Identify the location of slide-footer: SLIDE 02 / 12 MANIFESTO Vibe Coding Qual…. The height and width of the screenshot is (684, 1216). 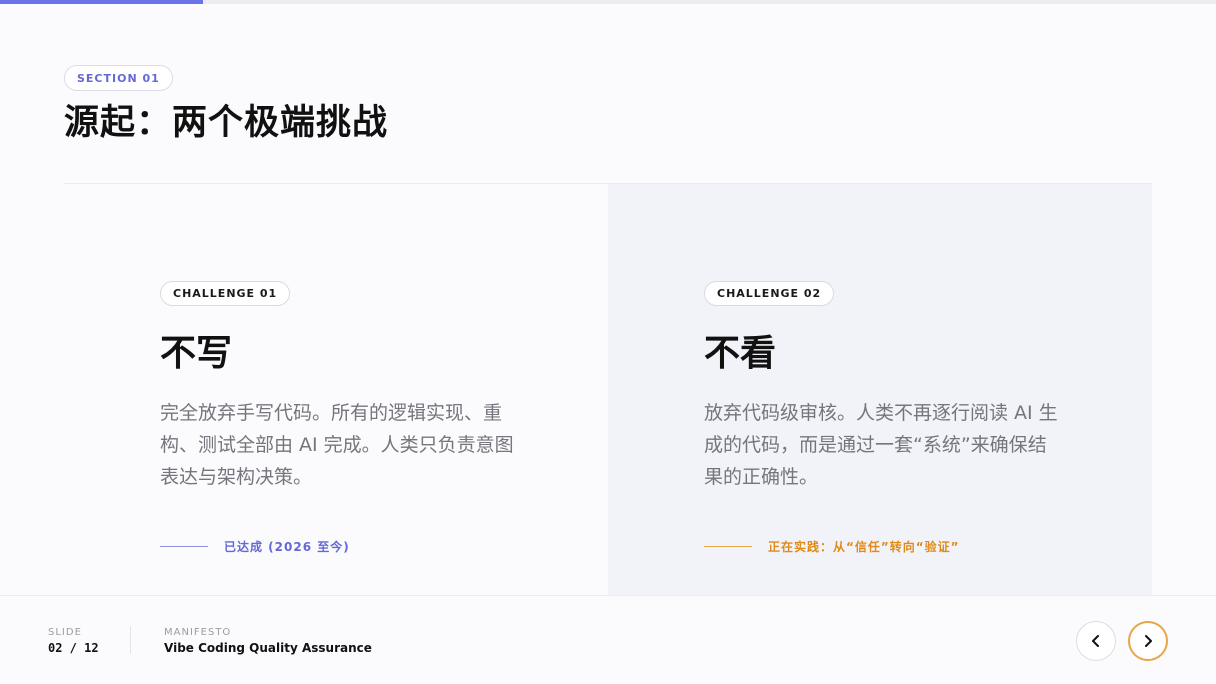
(608, 639).